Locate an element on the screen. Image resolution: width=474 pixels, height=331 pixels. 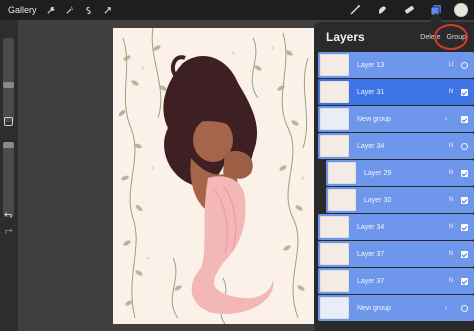
transform-arrow-icon is located at coordinates (108, 10).